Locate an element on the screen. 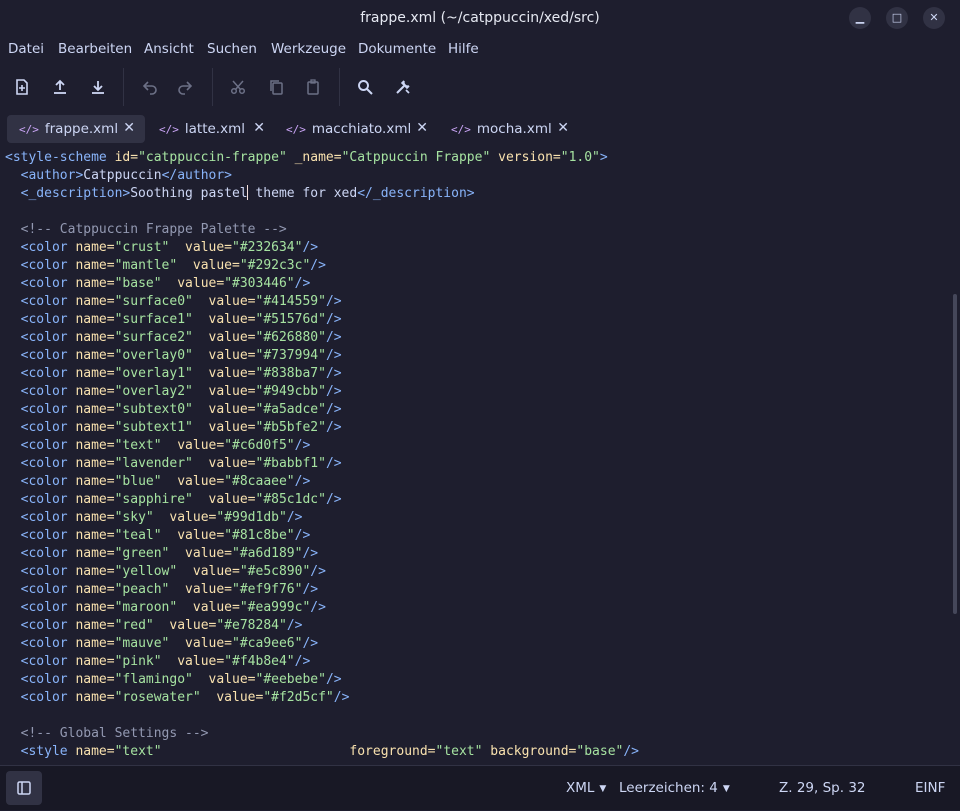  vertical-scrollbar is located at coordinates (955, 454).